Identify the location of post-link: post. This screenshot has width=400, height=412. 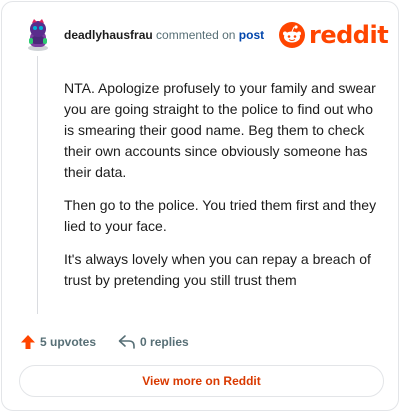
(251, 35).